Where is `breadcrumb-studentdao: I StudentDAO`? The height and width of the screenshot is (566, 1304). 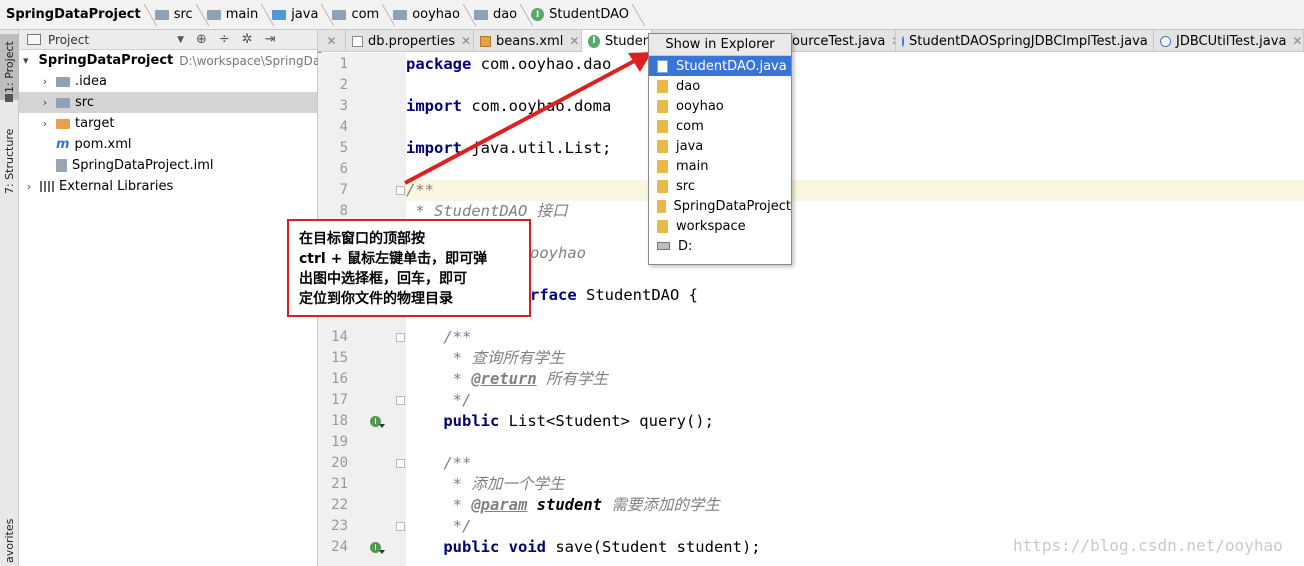
breadcrumb-studentdao: I StudentDAO is located at coordinates (581, 15).